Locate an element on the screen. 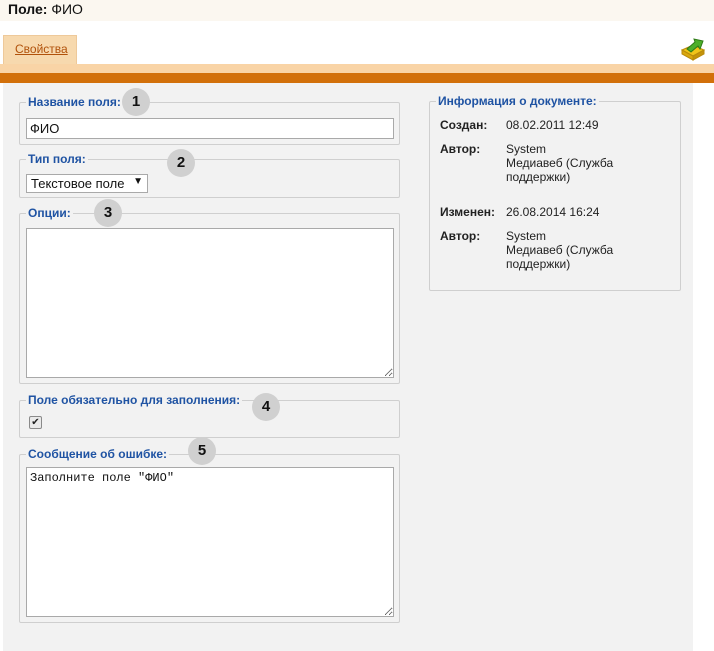  annotation-badge-5: 5 is located at coordinates (202, 451).